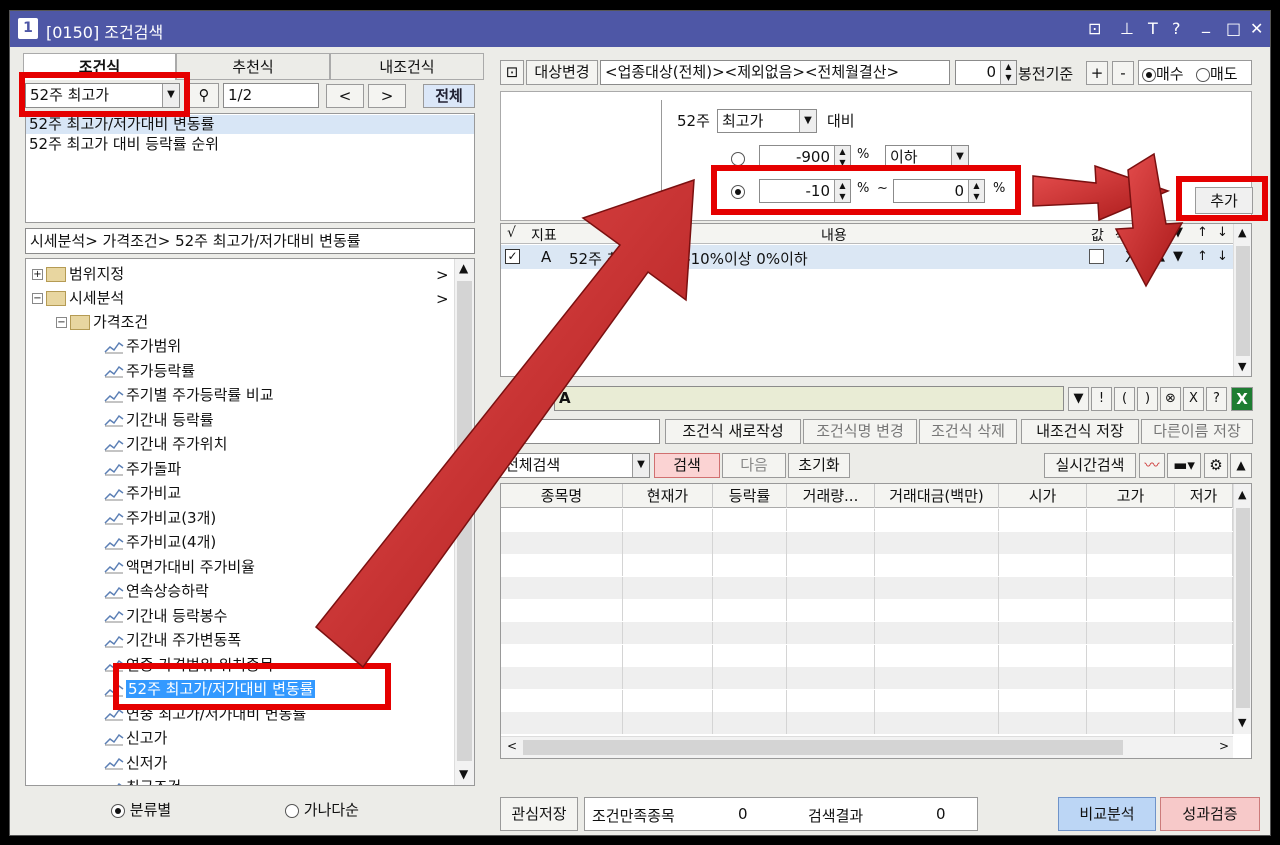  What do you see at coordinates (37, 274) in the screenshot?
I see `expand-icon: +` at bounding box center [37, 274].